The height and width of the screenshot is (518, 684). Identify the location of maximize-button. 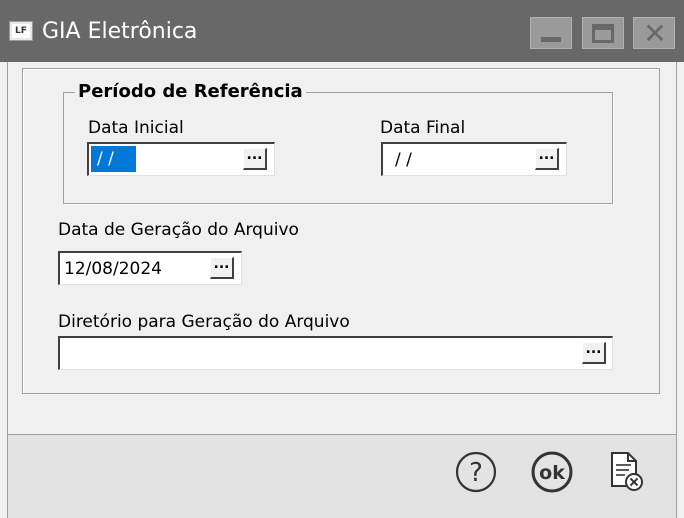
(603, 33).